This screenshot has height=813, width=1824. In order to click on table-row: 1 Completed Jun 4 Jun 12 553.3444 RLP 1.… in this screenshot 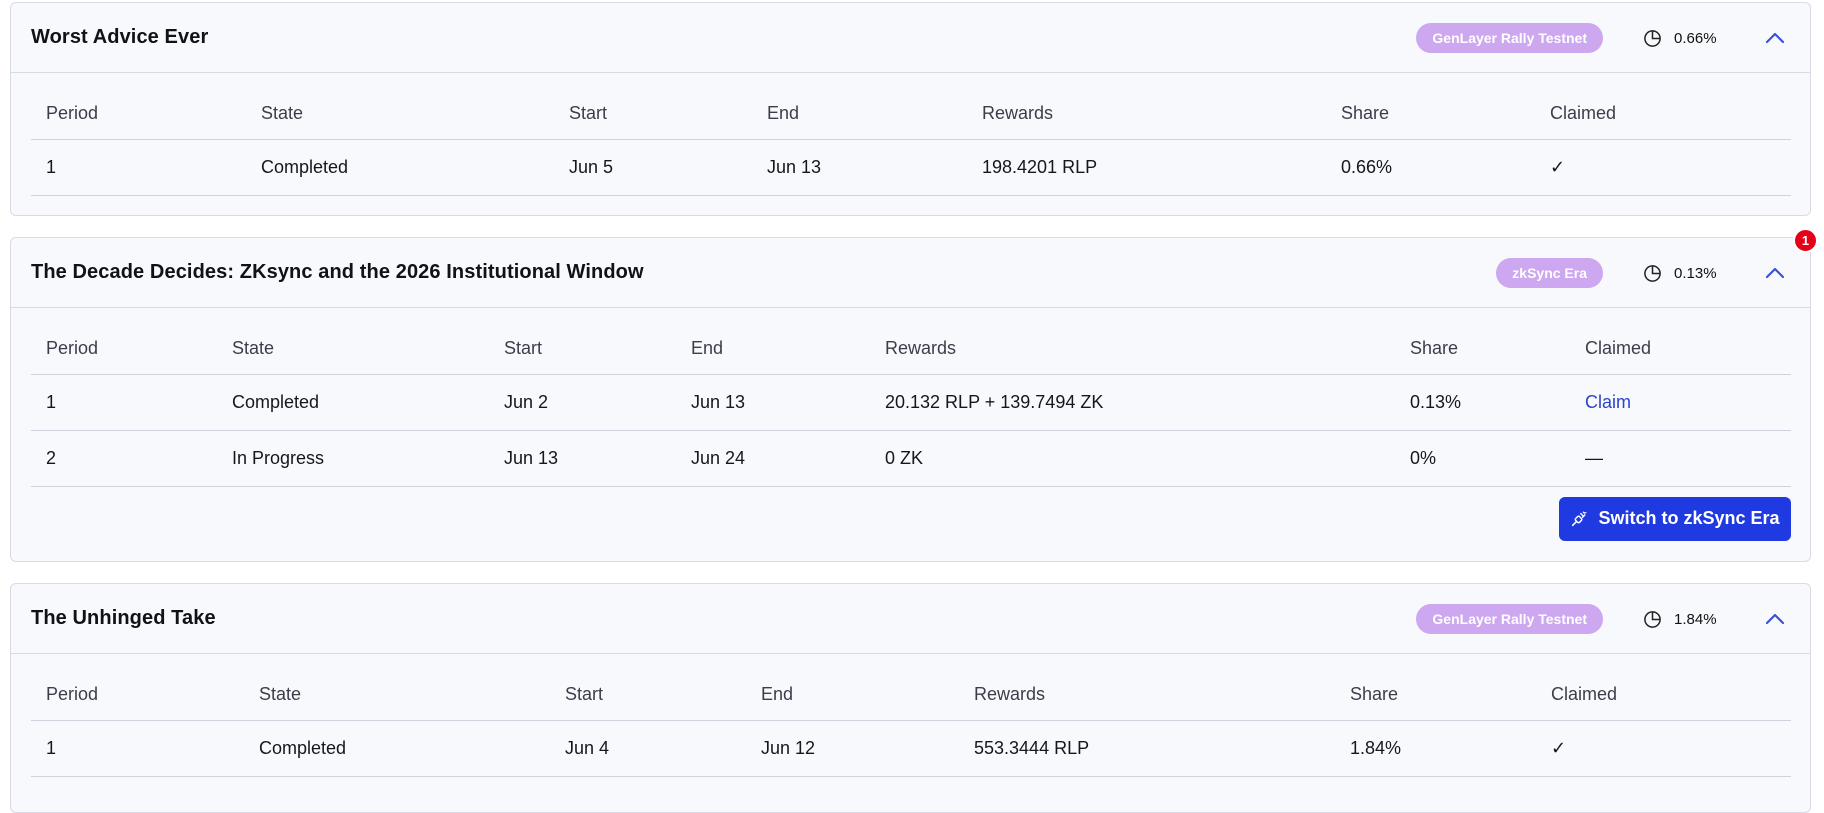, I will do `click(911, 748)`.